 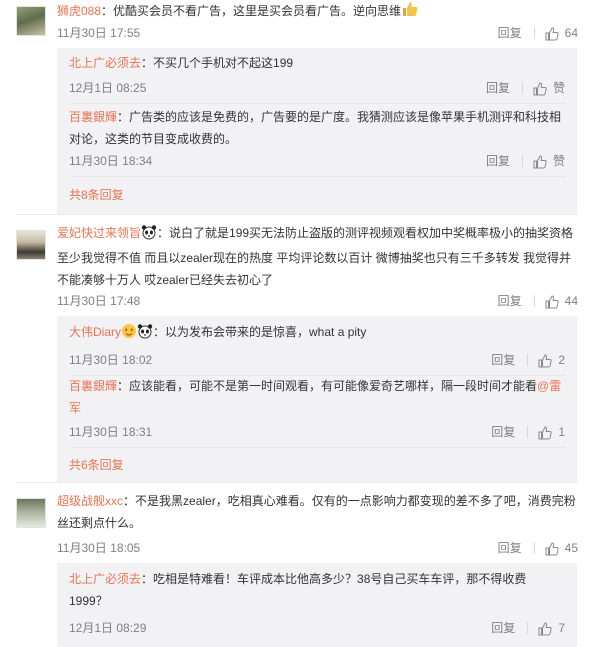 I want to click on like-count: 45, so click(x=571, y=548).